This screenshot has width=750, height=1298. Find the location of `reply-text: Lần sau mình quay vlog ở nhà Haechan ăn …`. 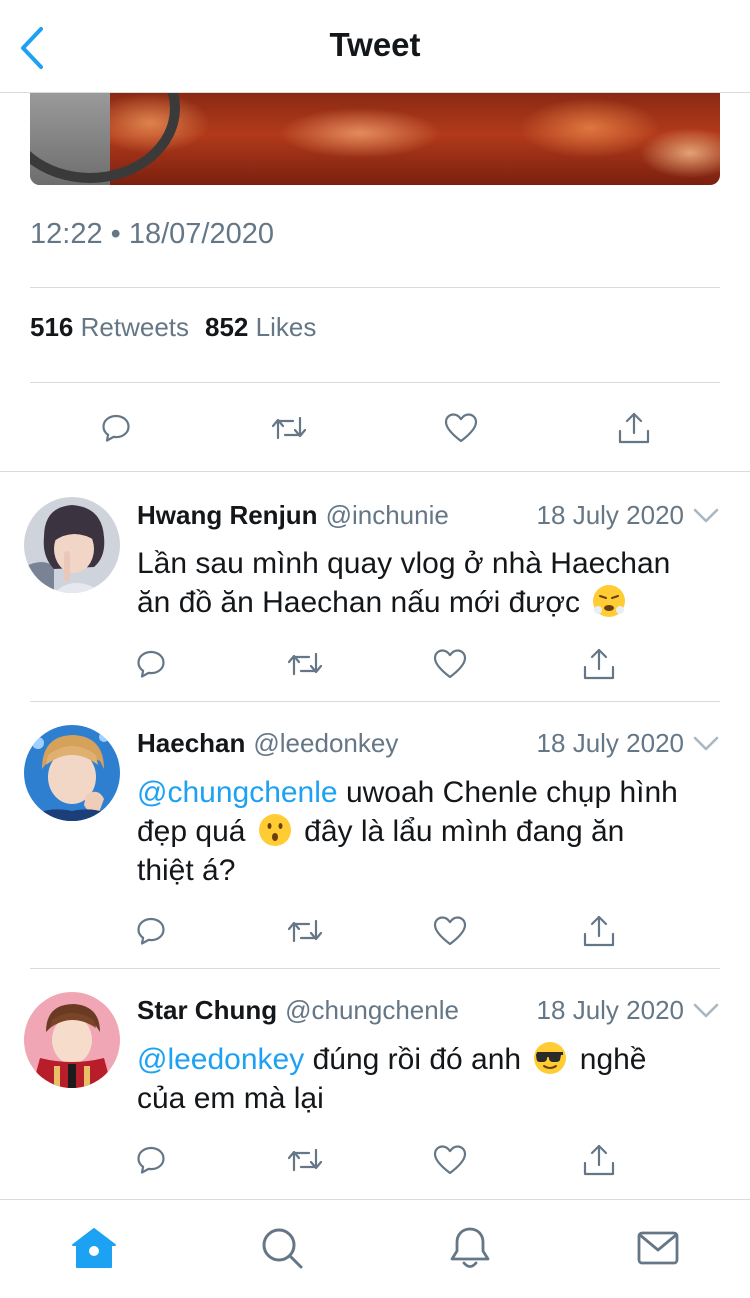

reply-text: Lần sau mình quay vlog ở nhà Haechan ăn … is located at coordinates (432, 583).